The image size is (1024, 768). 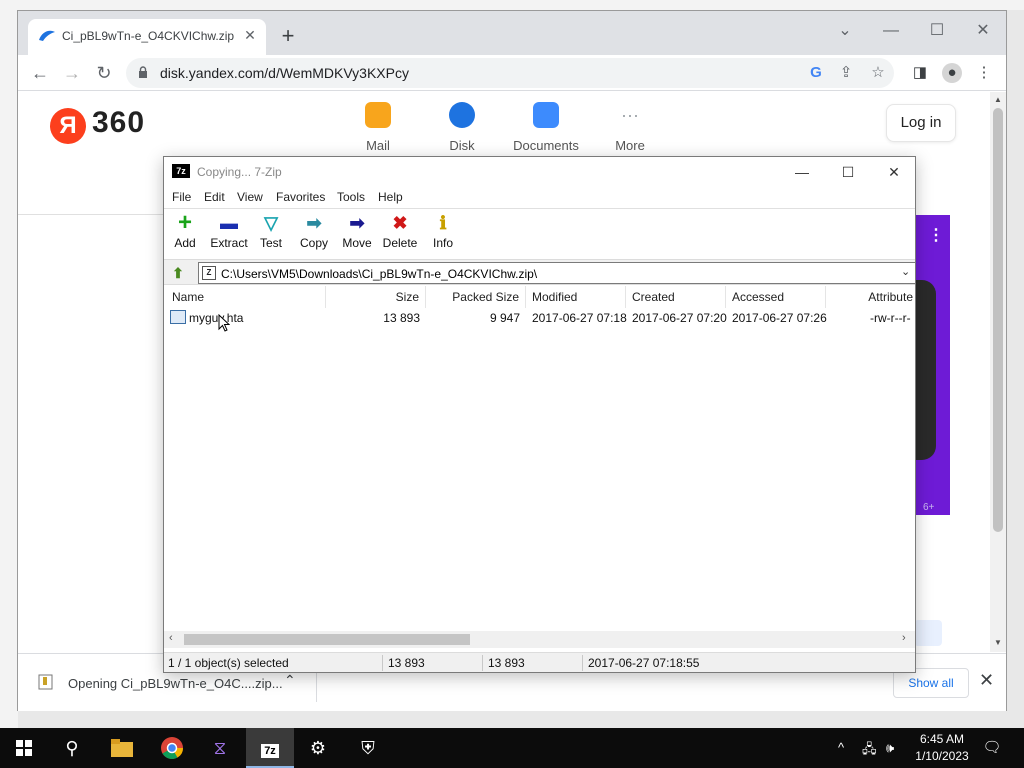 What do you see at coordinates (351, 197) in the screenshot?
I see `menu-tools: Tools` at bounding box center [351, 197].